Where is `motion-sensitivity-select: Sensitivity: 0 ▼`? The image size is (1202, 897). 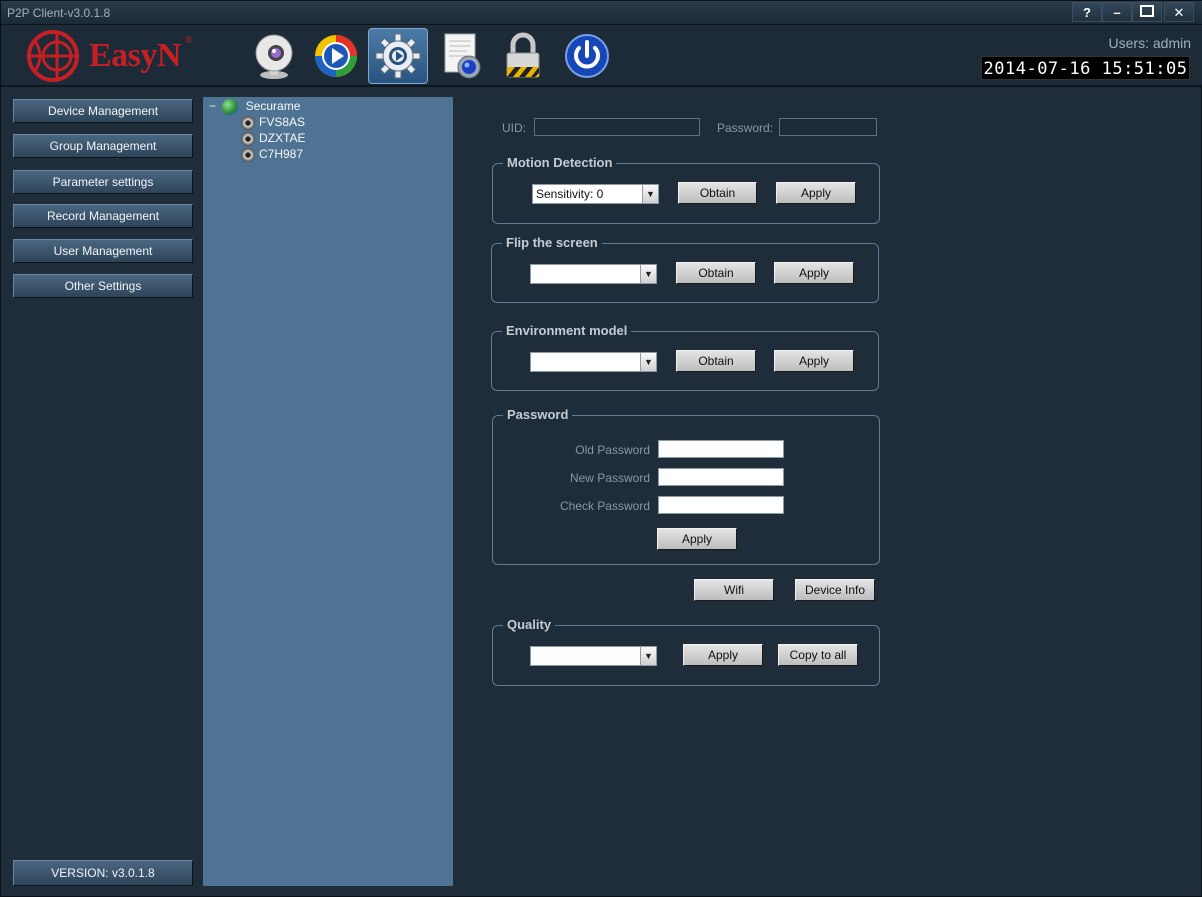 motion-sensitivity-select: Sensitivity: 0 ▼ is located at coordinates (595, 194).